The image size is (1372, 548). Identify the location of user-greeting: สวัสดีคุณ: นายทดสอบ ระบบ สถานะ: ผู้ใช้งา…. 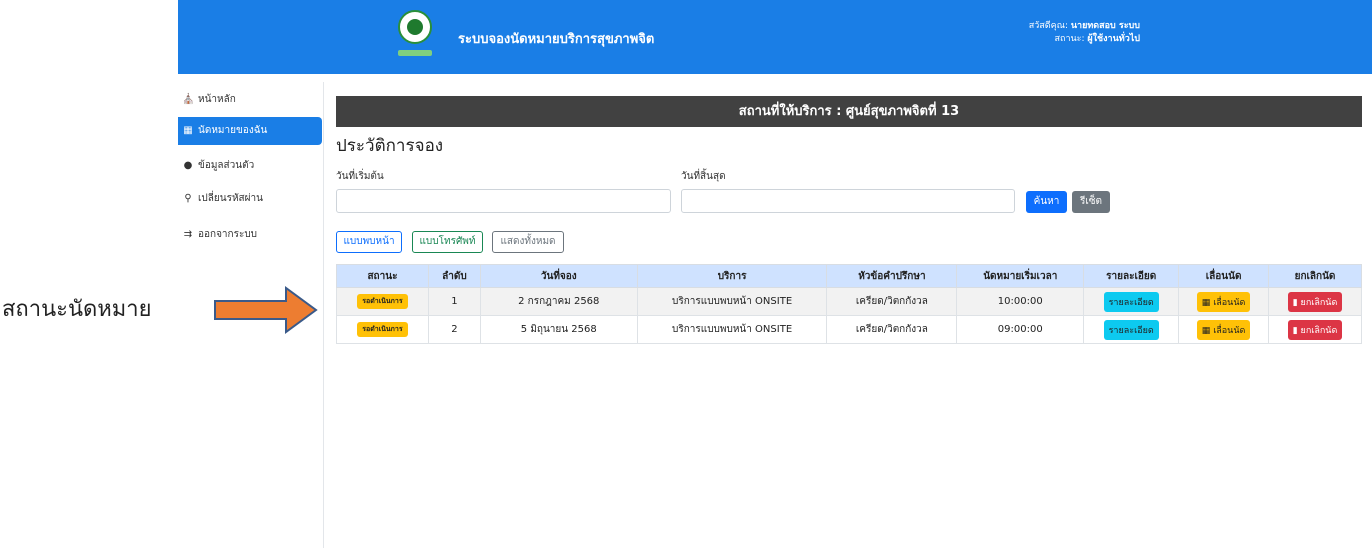
(1084, 33).